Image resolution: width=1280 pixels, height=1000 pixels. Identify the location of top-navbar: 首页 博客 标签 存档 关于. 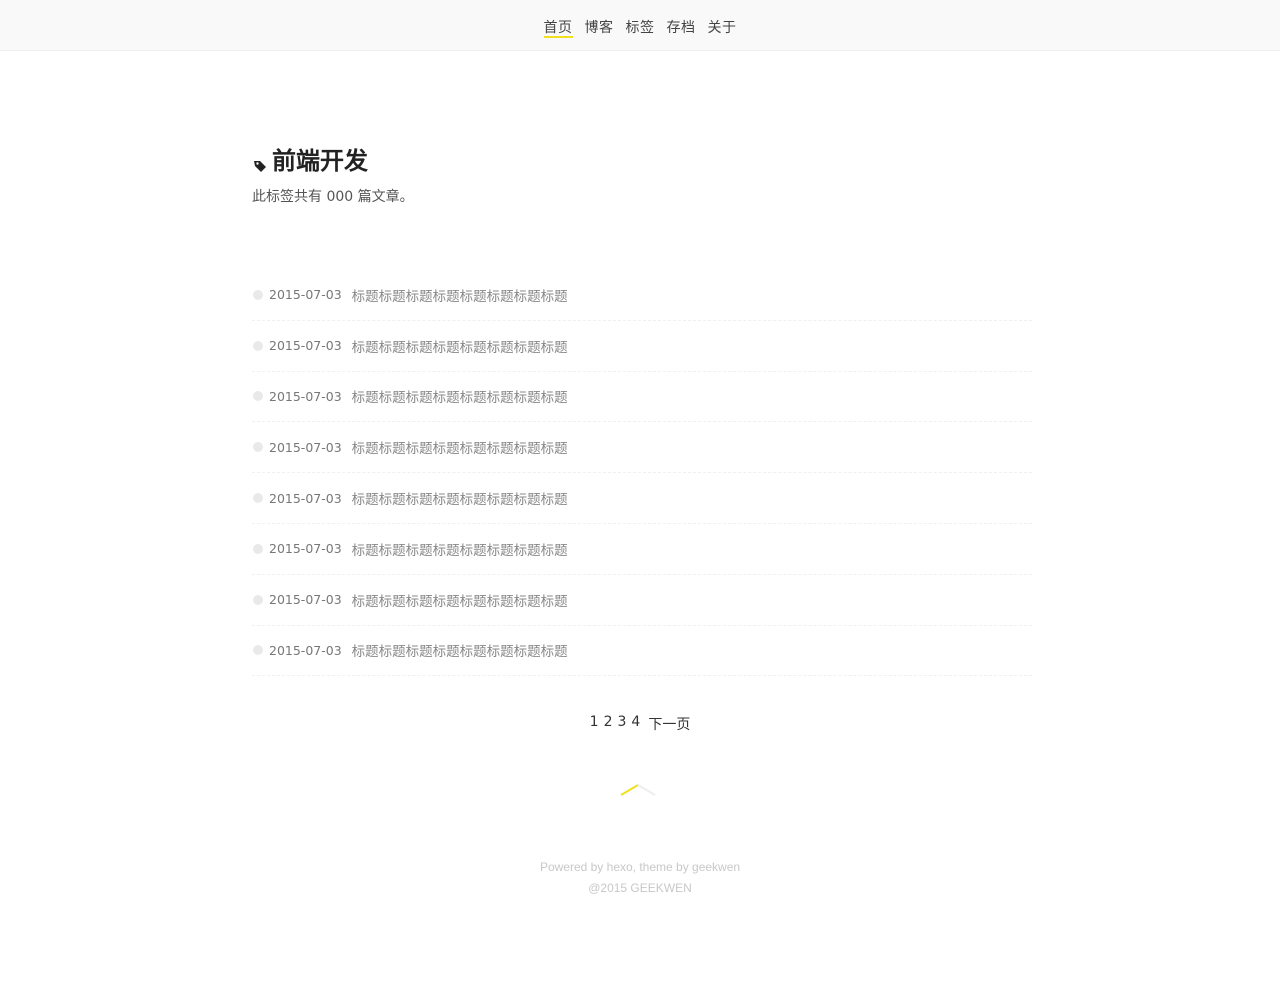
(640, 25).